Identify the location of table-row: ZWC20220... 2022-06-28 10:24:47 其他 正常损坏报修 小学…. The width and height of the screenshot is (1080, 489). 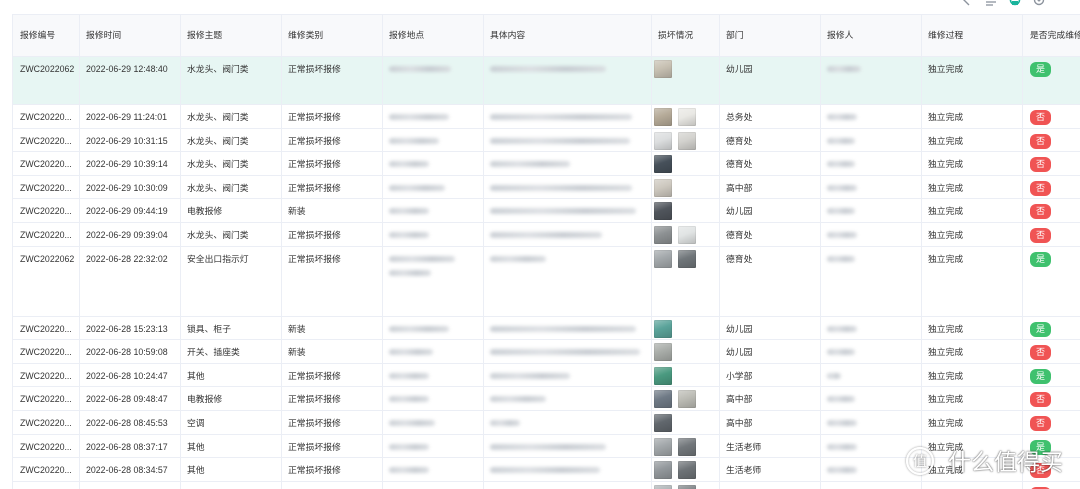
(546, 375).